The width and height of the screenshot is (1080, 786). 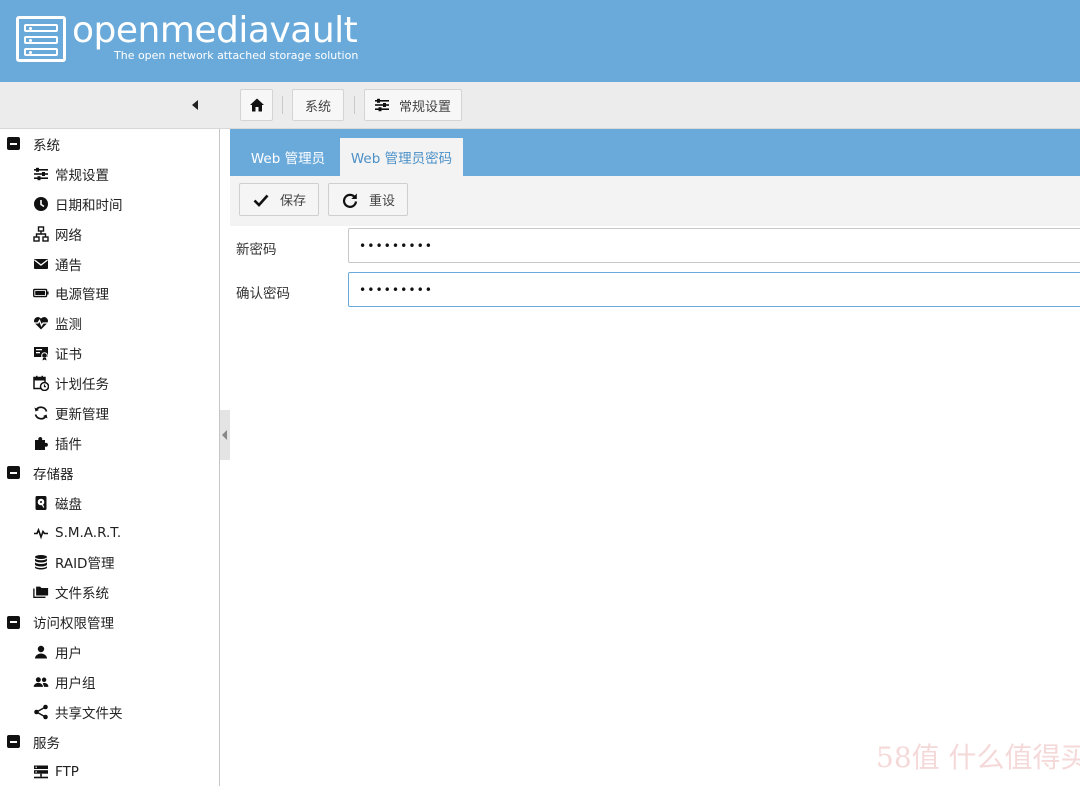 What do you see at coordinates (109, 592) in the screenshot?
I see `sidebar-item-filesystems: 文件系统` at bounding box center [109, 592].